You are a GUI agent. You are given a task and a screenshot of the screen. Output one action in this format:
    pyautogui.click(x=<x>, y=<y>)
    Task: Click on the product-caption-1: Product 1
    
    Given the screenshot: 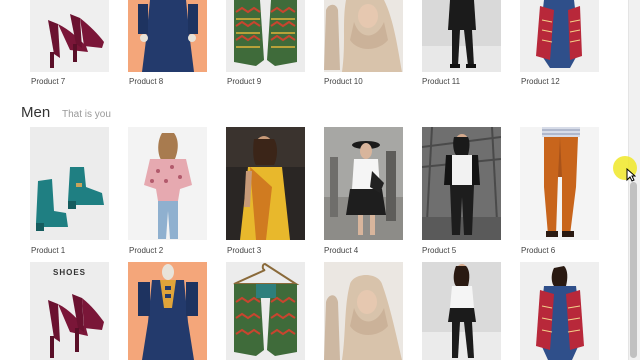 What is the action you would take?
    pyautogui.click(x=48, y=250)
    